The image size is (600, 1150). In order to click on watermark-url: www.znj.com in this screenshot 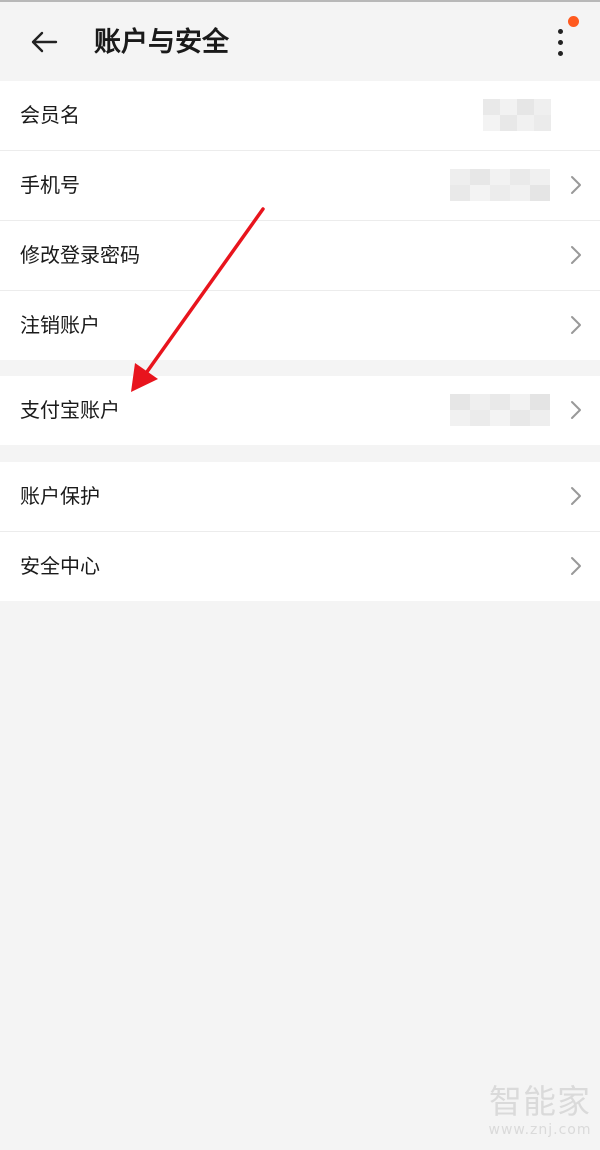, I will do `click(540, 1130)`.